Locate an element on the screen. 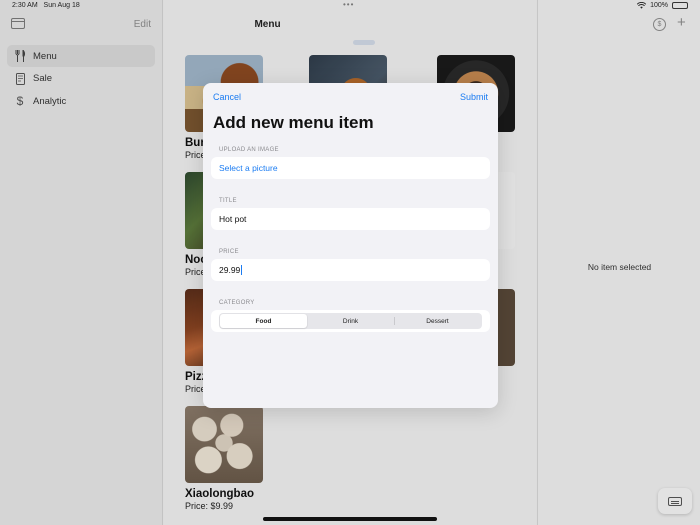 This screenshot has width=700, height=525. price-value: 29.99 is located at coordinates (230, 270).